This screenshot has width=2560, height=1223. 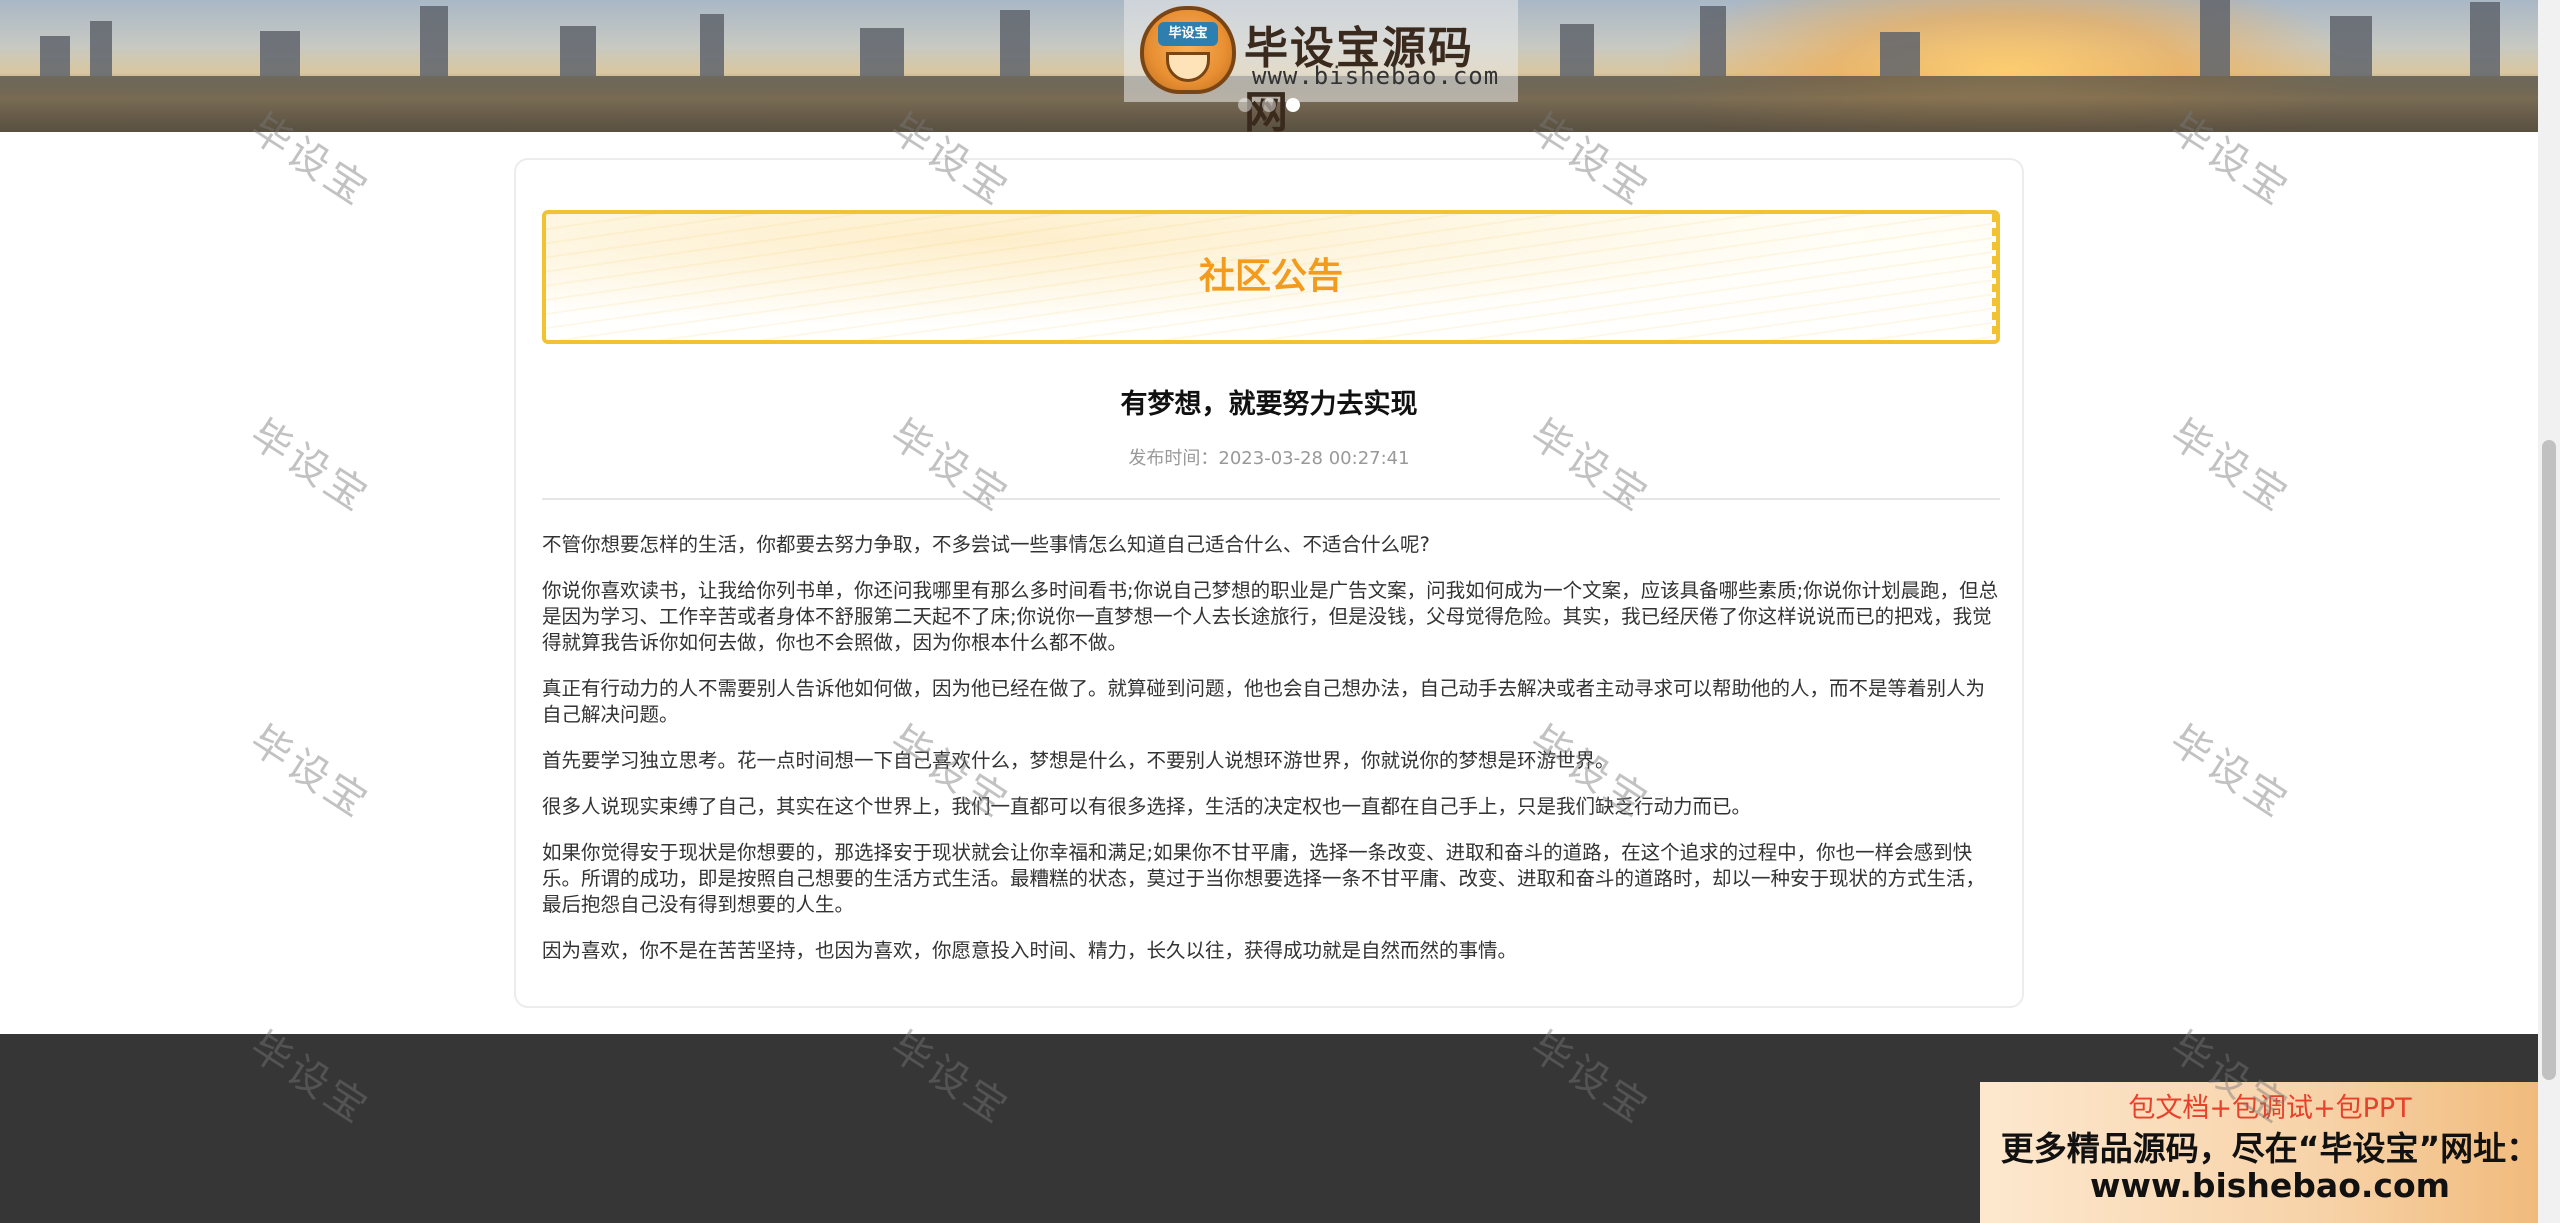 I want to click on site-logo: 毕设宝 毕设宝源码网 www.bishebao.com, so click(x=1321, y=66).